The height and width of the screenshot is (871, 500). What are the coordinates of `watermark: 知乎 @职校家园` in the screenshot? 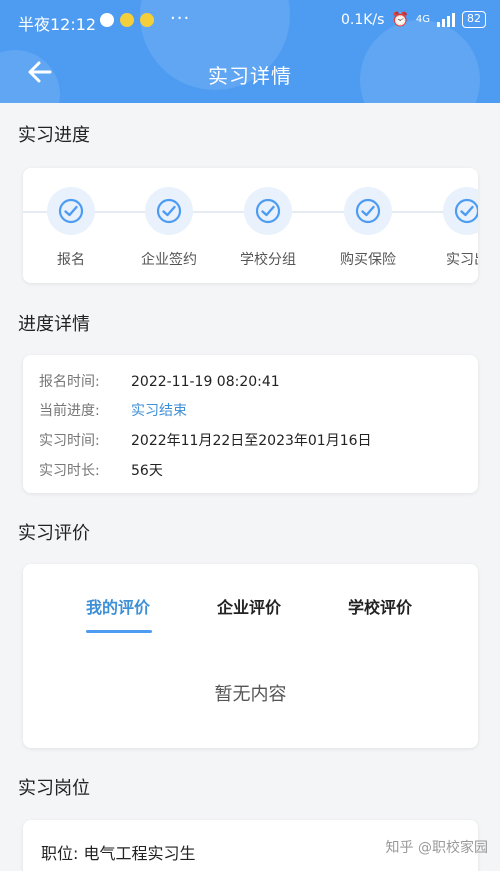 It's located at (436, 848).